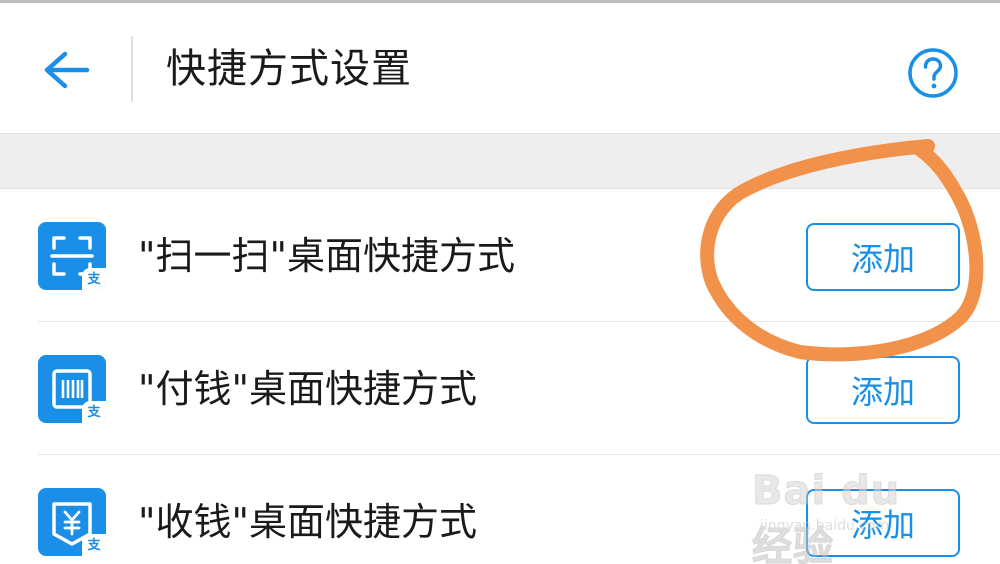 This screenshot has width=1000, height=564. Describe the element at coordinates (289, 69) in the screenshot. I see `page-title: 快捷方式设置` at that location.